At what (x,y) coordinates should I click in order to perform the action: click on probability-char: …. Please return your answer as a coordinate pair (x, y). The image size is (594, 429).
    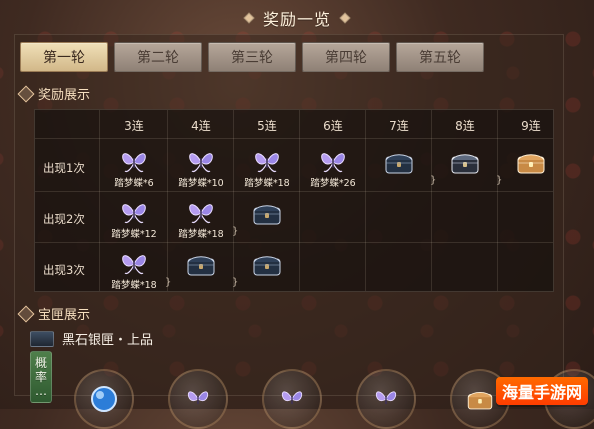
    Looking at the image, I should click on (41, 391).